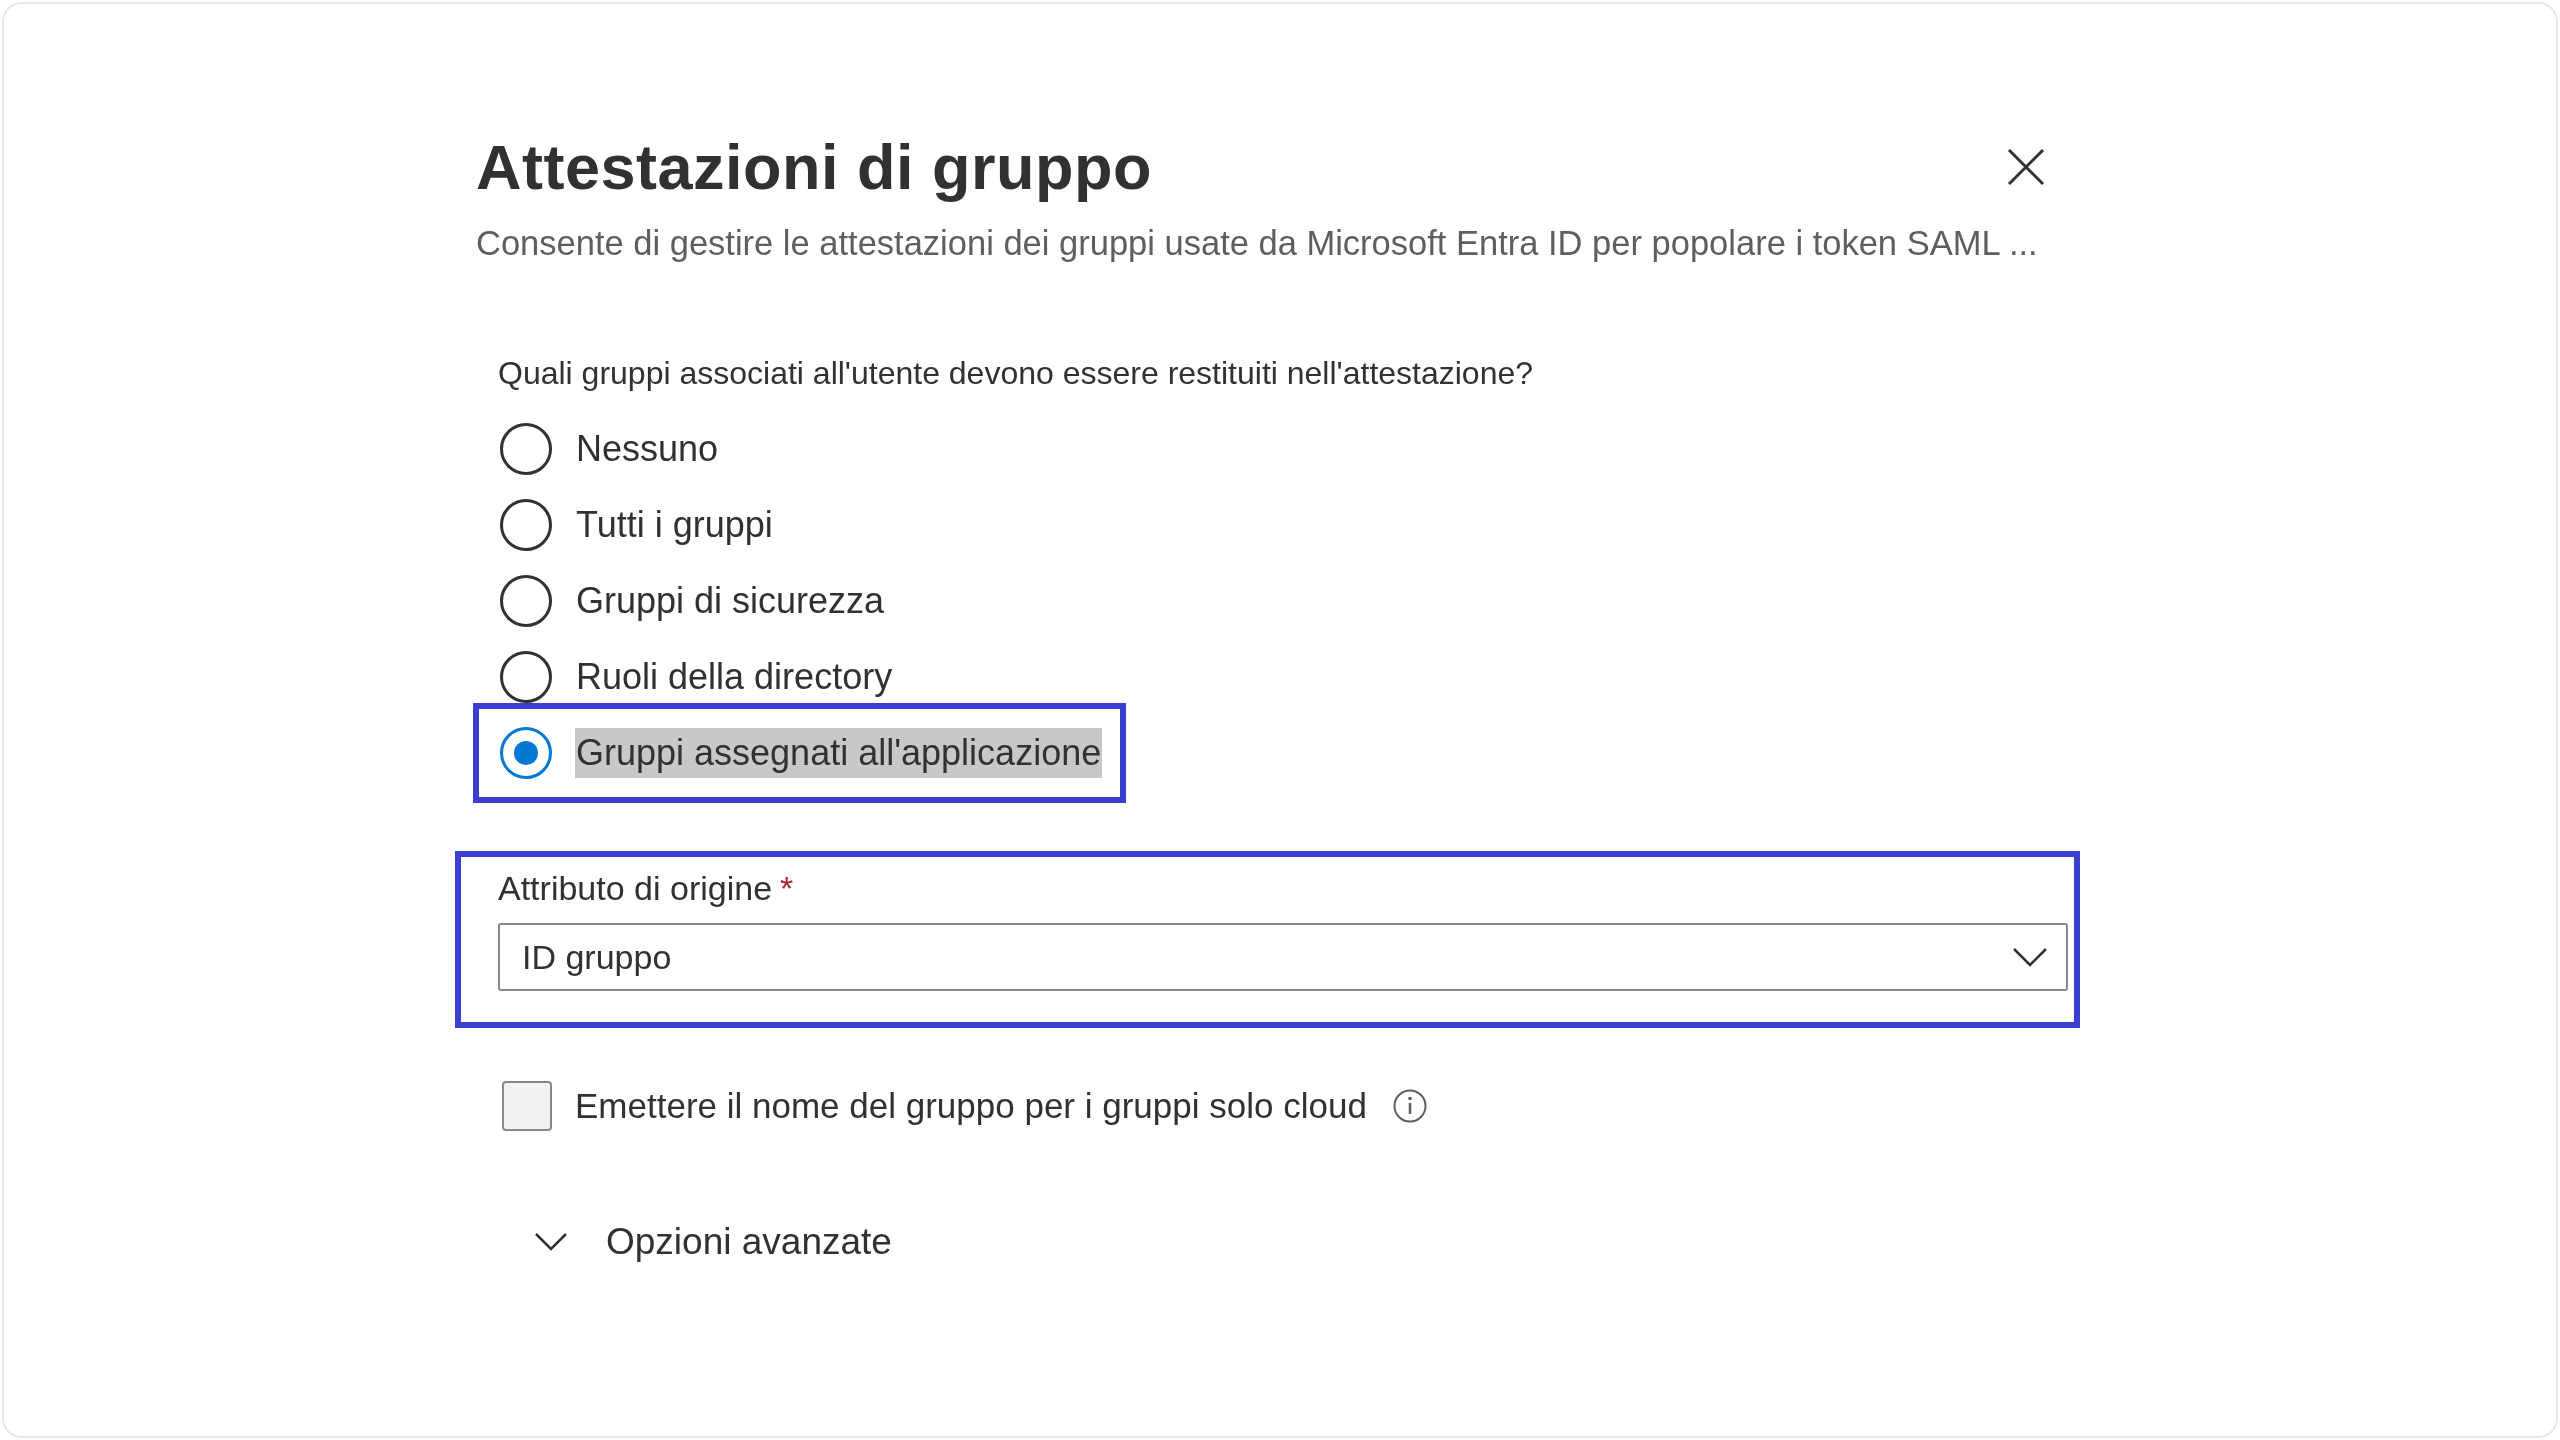 The width and height of the screenshot is (2560, 1440). Describe the element at coordinates (1283, 957) in the screenshot. I see `dropdown-field: ID gruppo` at that location.